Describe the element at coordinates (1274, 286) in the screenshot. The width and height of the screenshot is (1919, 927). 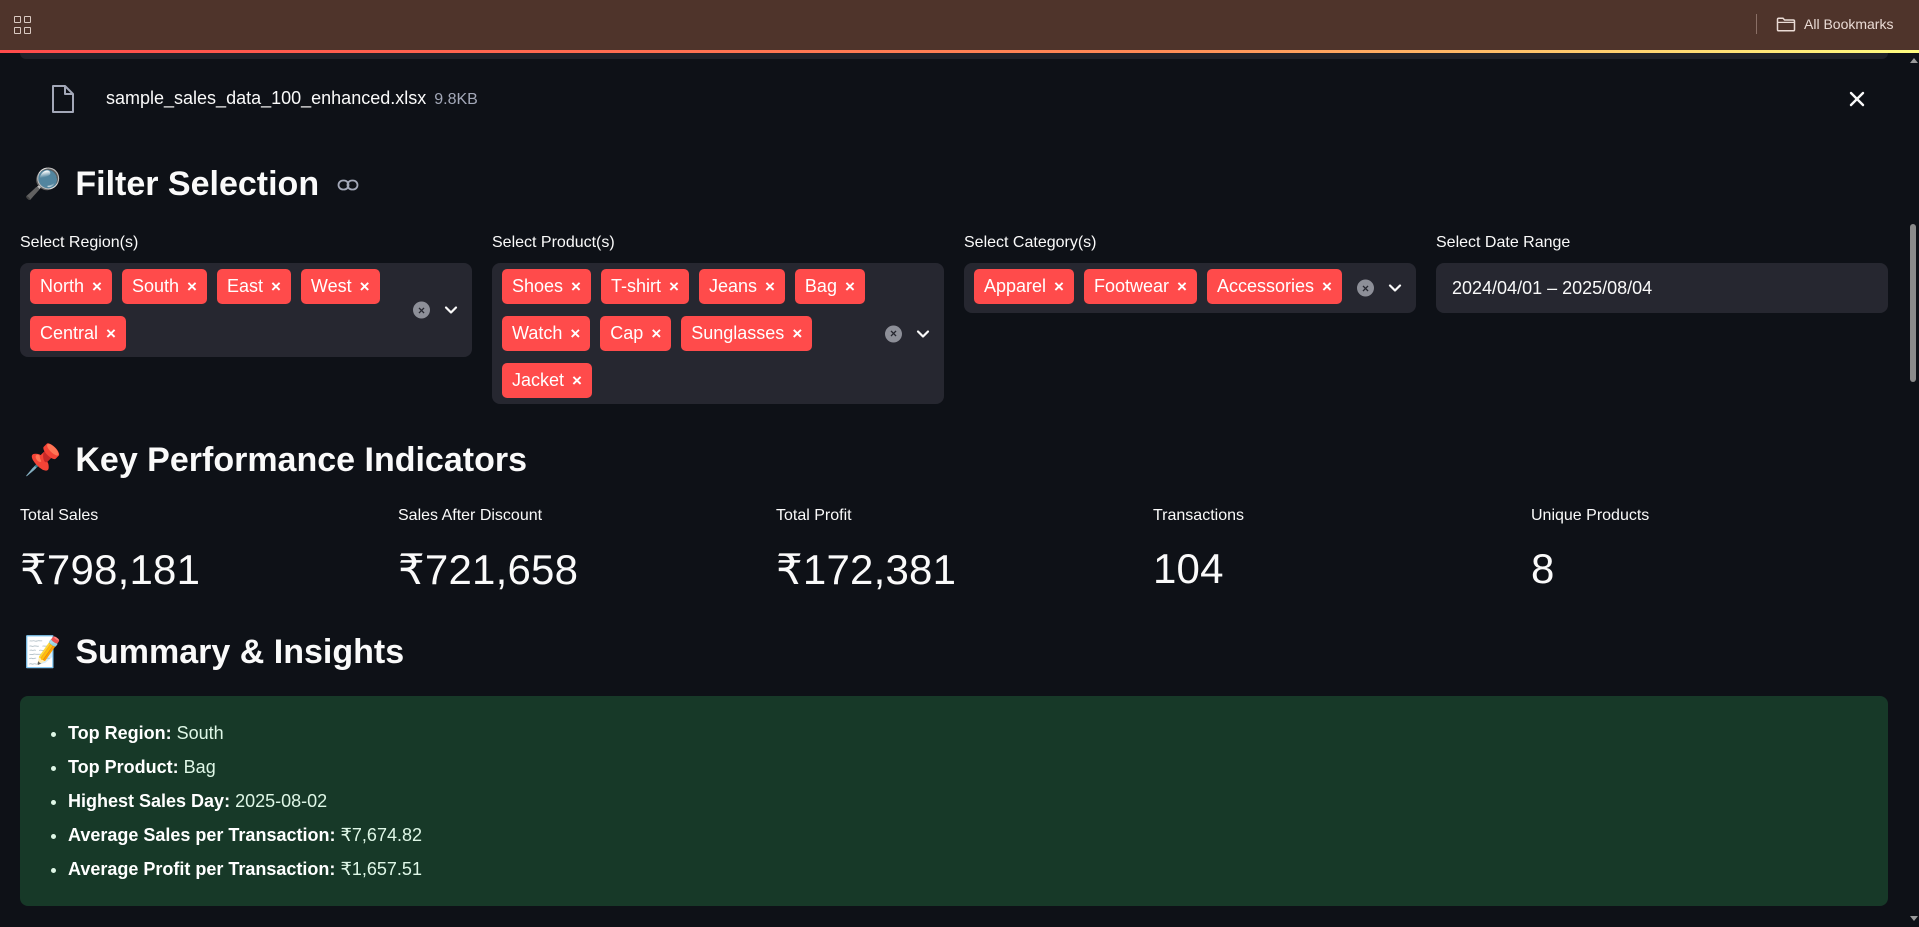
I see `category-tag: Accessories ×` at that location.